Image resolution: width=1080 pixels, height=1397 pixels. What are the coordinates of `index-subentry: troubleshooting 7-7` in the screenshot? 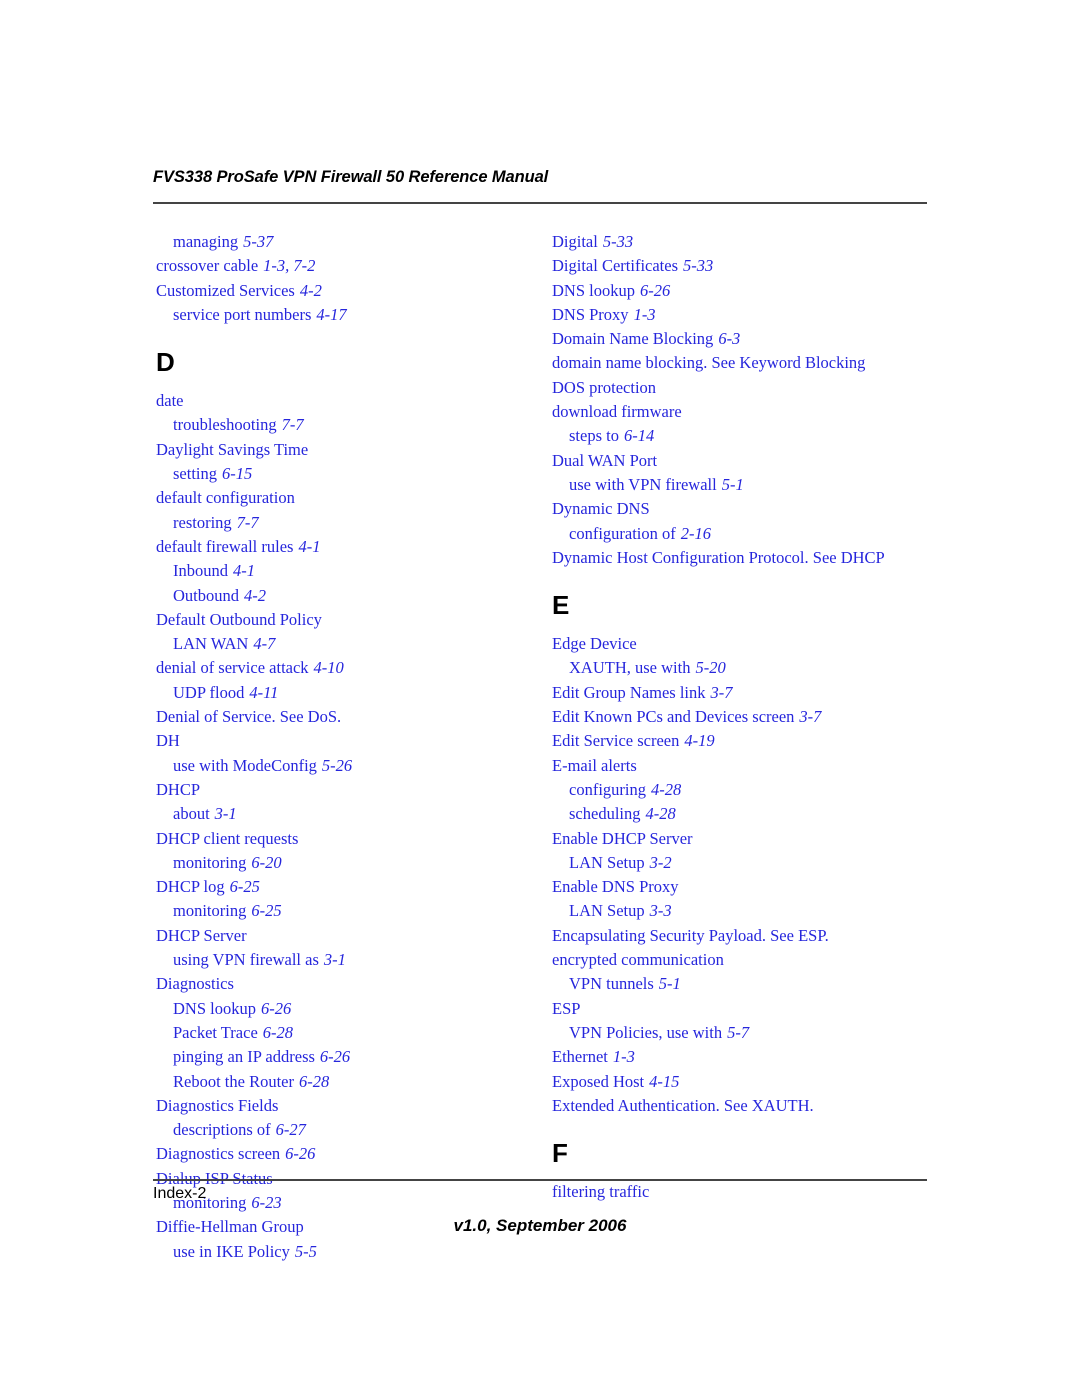 It's located at (341, 425).